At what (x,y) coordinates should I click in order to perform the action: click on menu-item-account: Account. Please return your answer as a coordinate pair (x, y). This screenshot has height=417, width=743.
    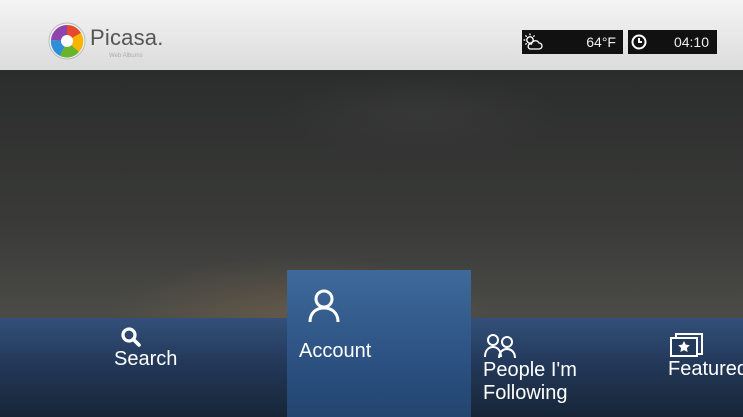
    Looking at the image, I should click on (379, 343).